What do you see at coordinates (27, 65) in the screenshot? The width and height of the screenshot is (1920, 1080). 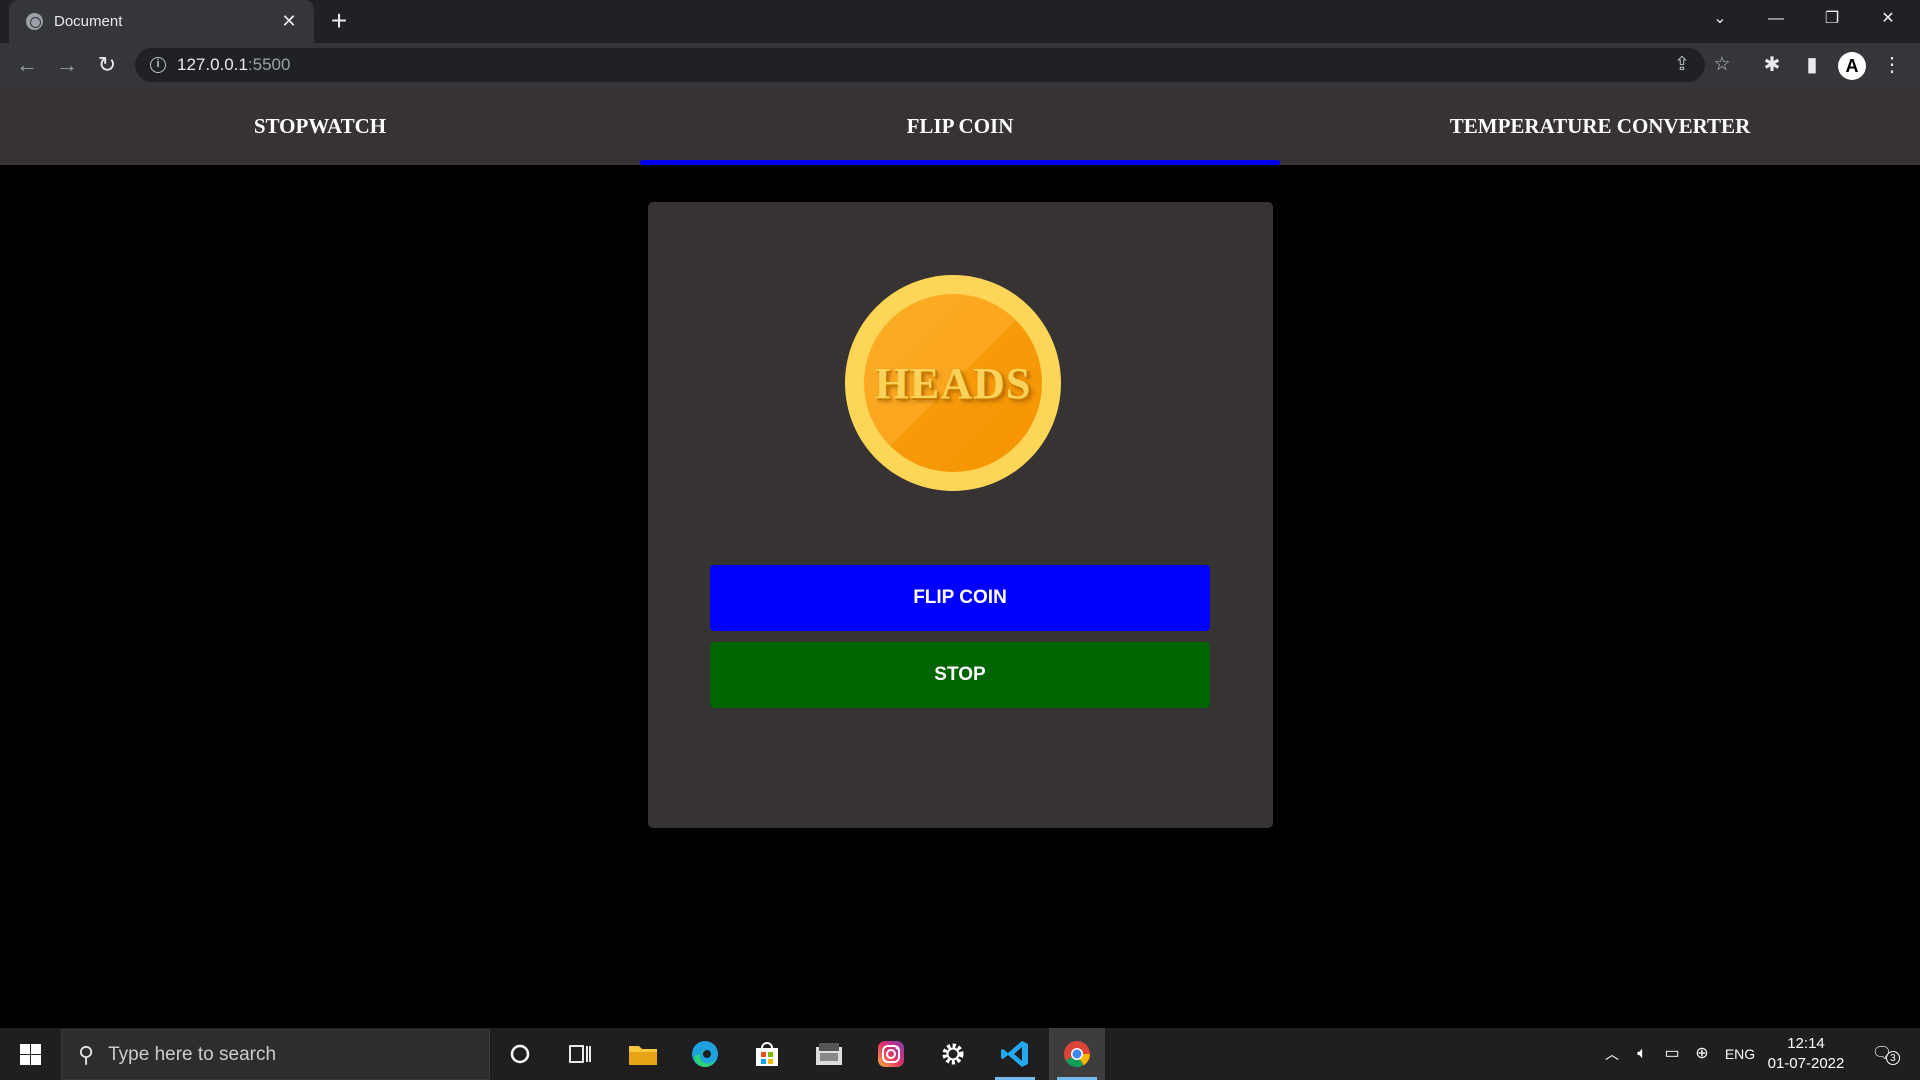 I see `back-icon: ←` at bounding box center [27, 65].